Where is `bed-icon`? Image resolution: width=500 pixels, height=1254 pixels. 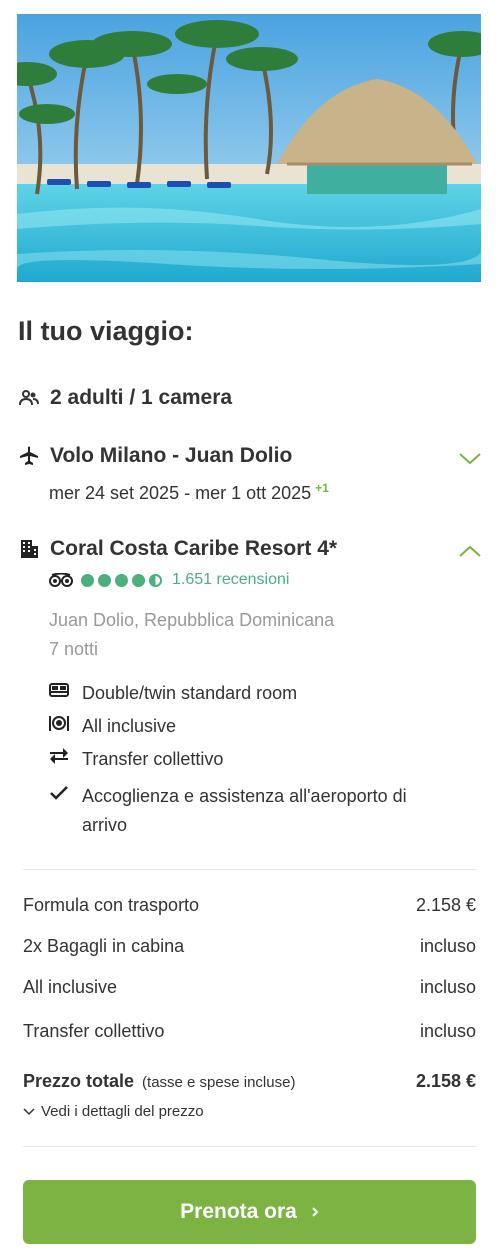
bed-icon is located at coordinates (59, 690).